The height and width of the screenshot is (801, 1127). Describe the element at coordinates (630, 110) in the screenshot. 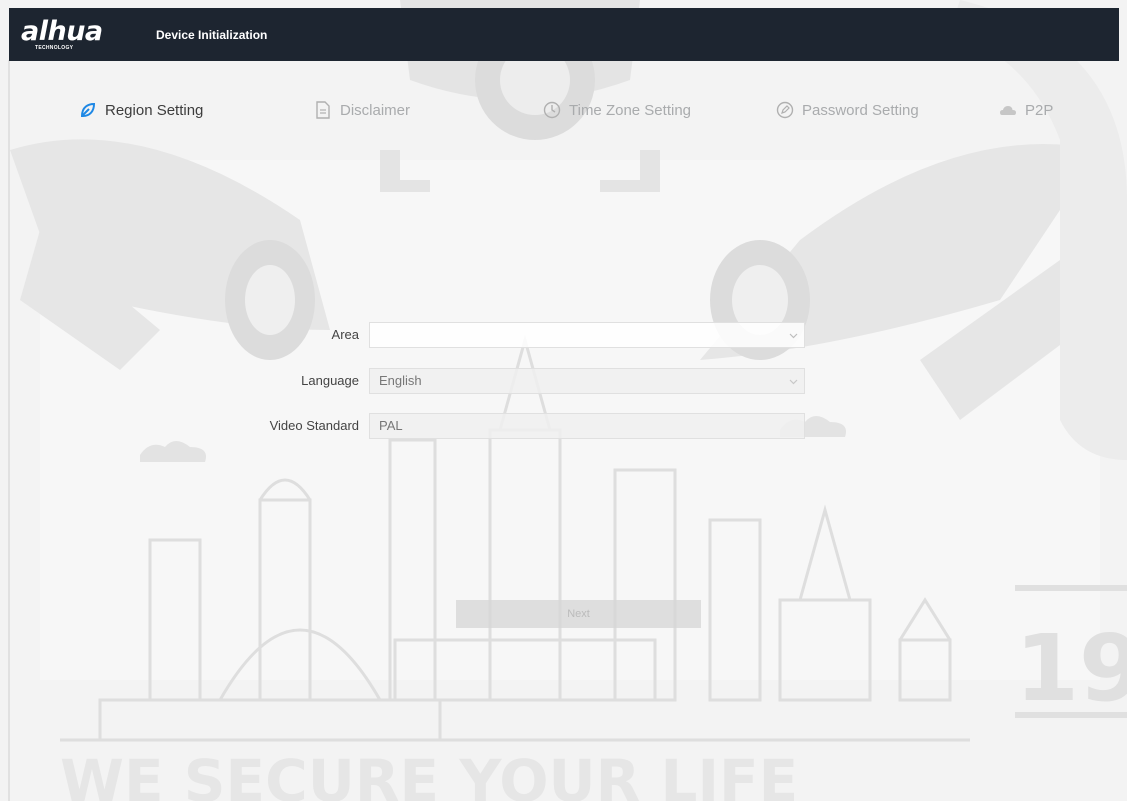

I see `step-label: Time Zone Setting` at that location.